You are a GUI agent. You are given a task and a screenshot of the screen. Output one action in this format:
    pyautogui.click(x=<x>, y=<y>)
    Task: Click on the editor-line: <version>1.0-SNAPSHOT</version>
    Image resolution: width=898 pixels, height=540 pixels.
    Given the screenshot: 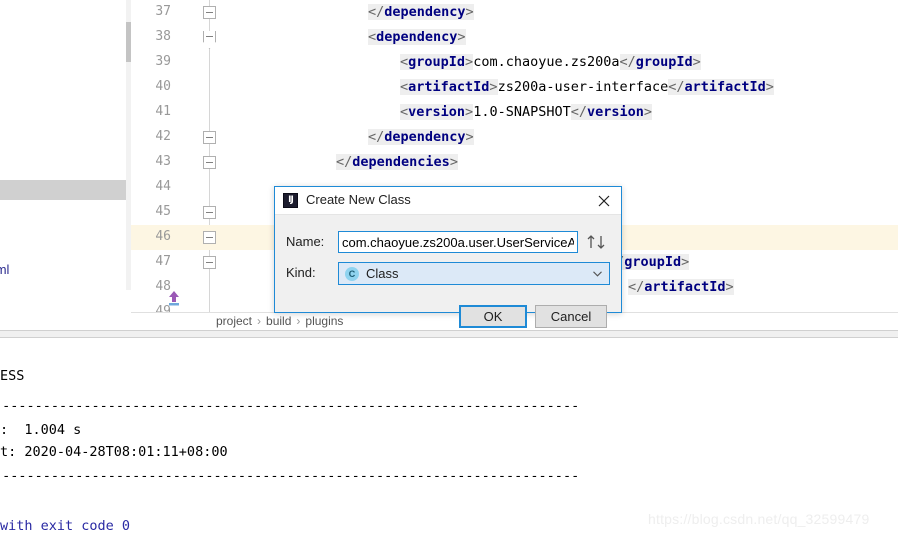 What is the action you would take?
    pyautogui.click(x=526, y=112)
    